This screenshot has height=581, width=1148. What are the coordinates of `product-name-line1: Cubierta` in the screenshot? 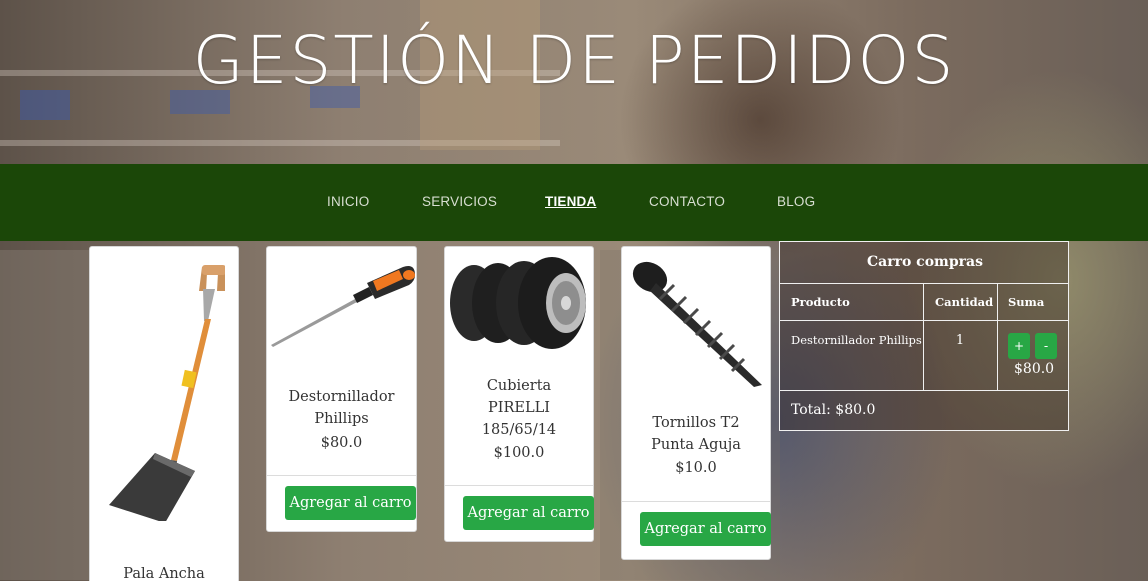 It's located at (519, 386).